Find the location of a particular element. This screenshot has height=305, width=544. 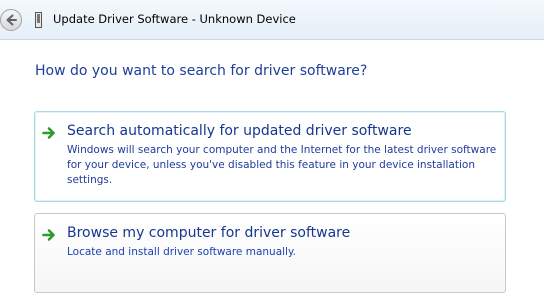

title-bar: Update Driver Software - Unknown Device is located at coordinates (272, 20).